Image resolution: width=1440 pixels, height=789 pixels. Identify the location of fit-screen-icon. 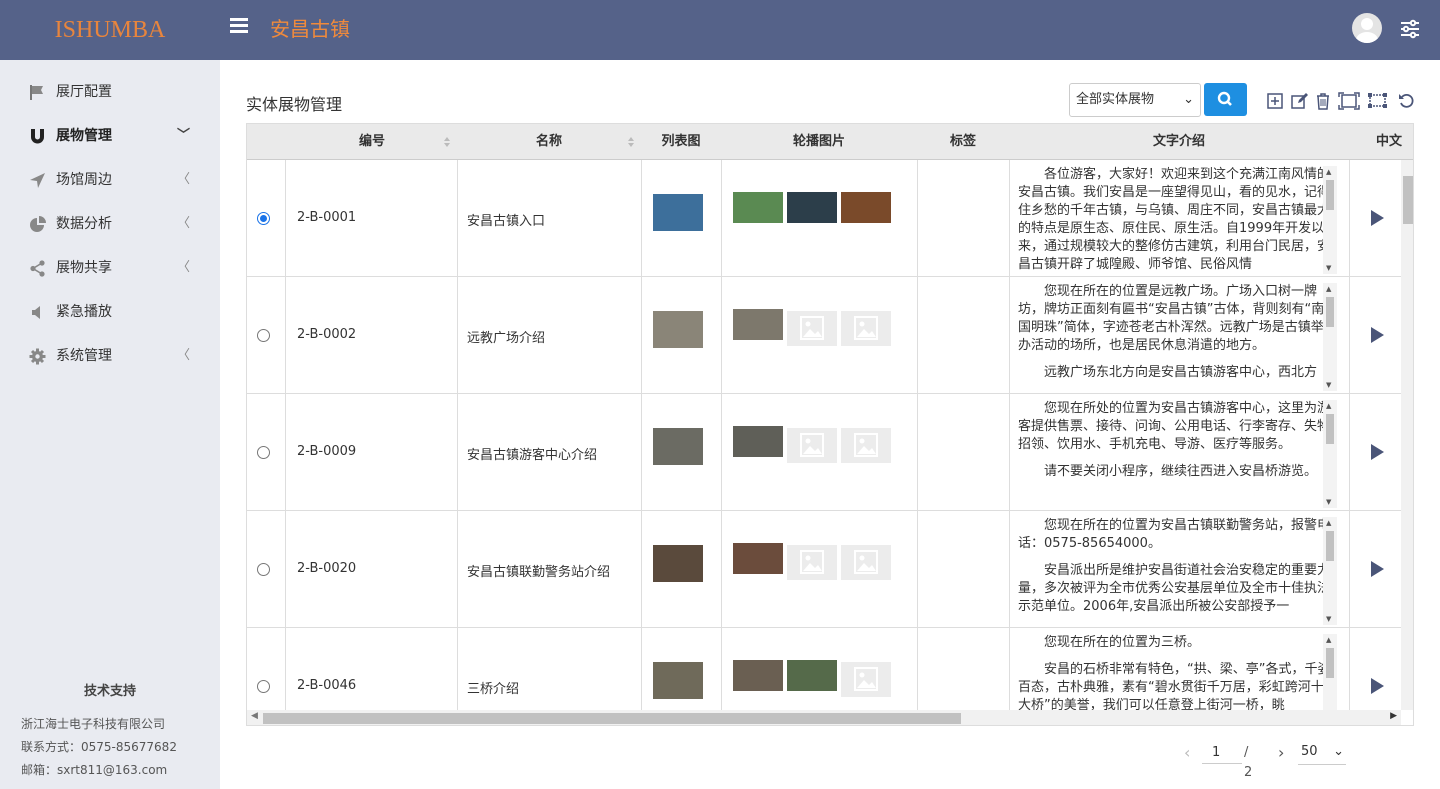
(1349, 101).